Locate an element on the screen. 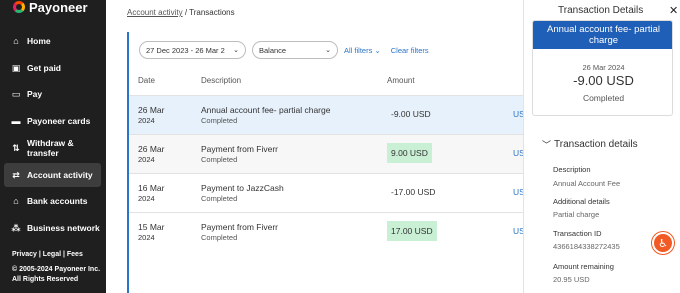 Image resolution: width=680 pixels, height=293 pixels. detail-value-additional: Partial charge is located at coordinates (576, 214).